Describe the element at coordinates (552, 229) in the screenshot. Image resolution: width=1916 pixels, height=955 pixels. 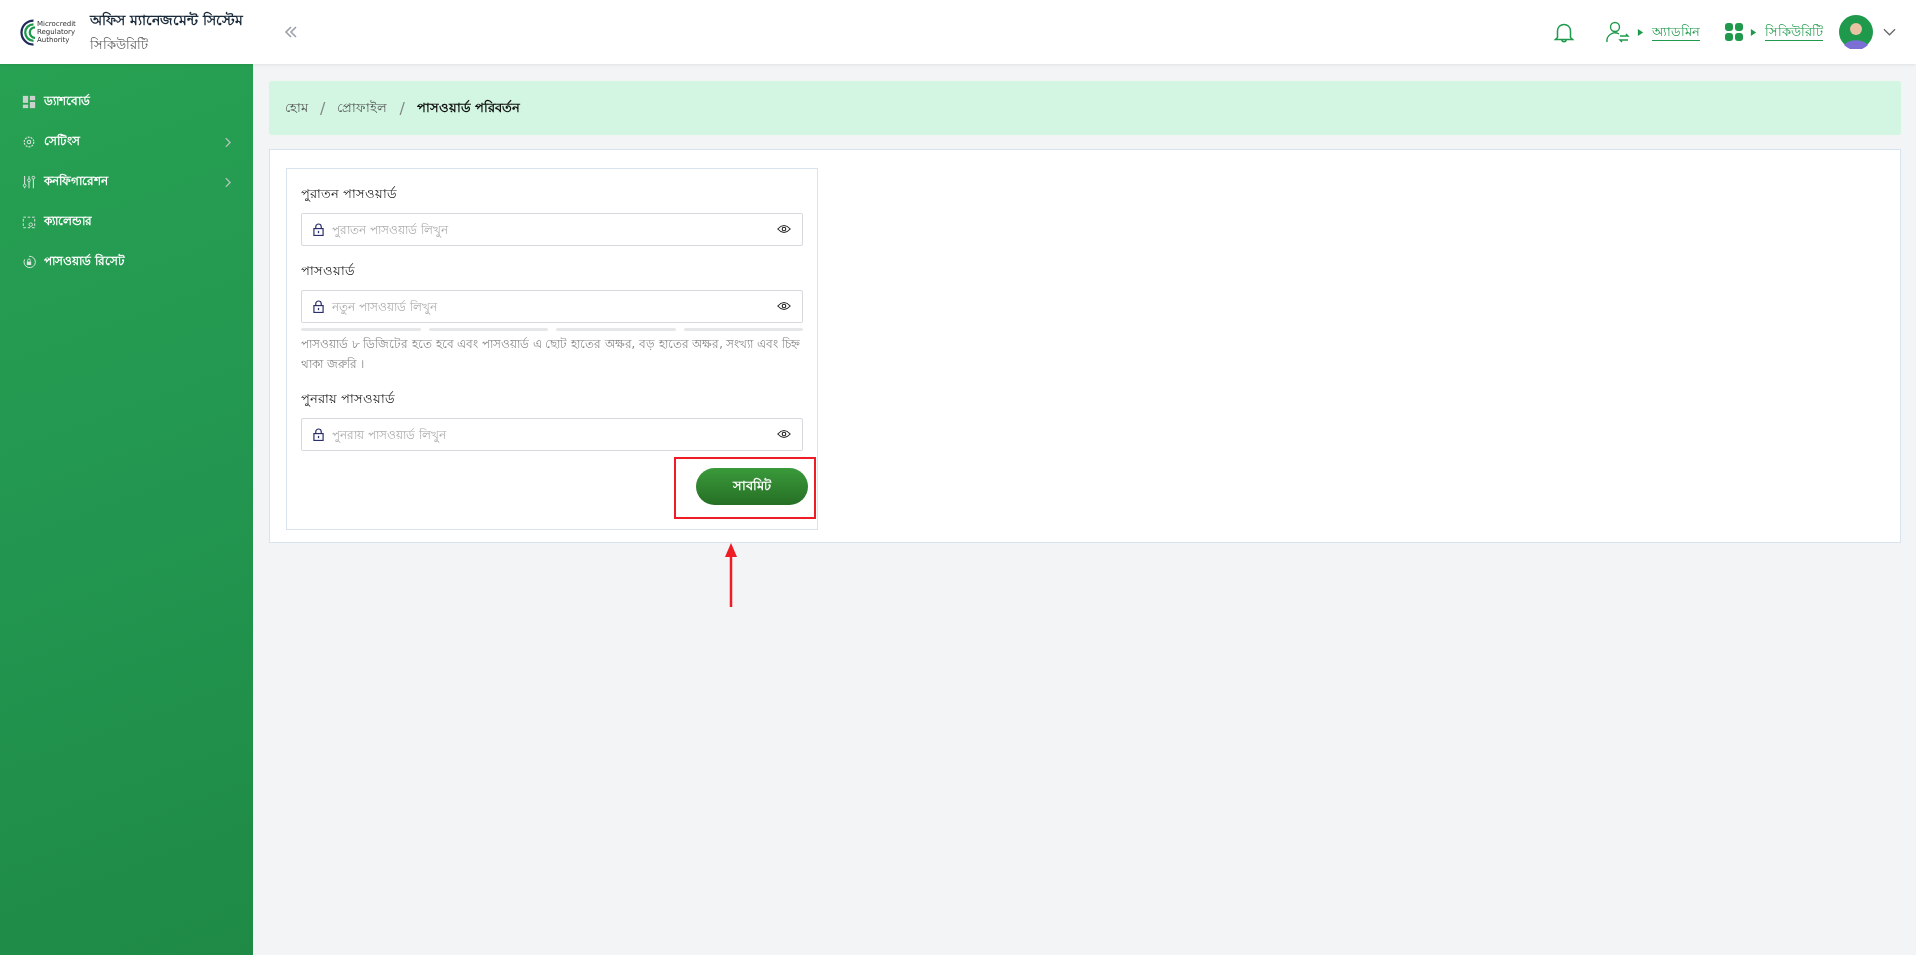
I see `password-field: পুরাতন পাসওয়ার্ড লিখুন` at that location.